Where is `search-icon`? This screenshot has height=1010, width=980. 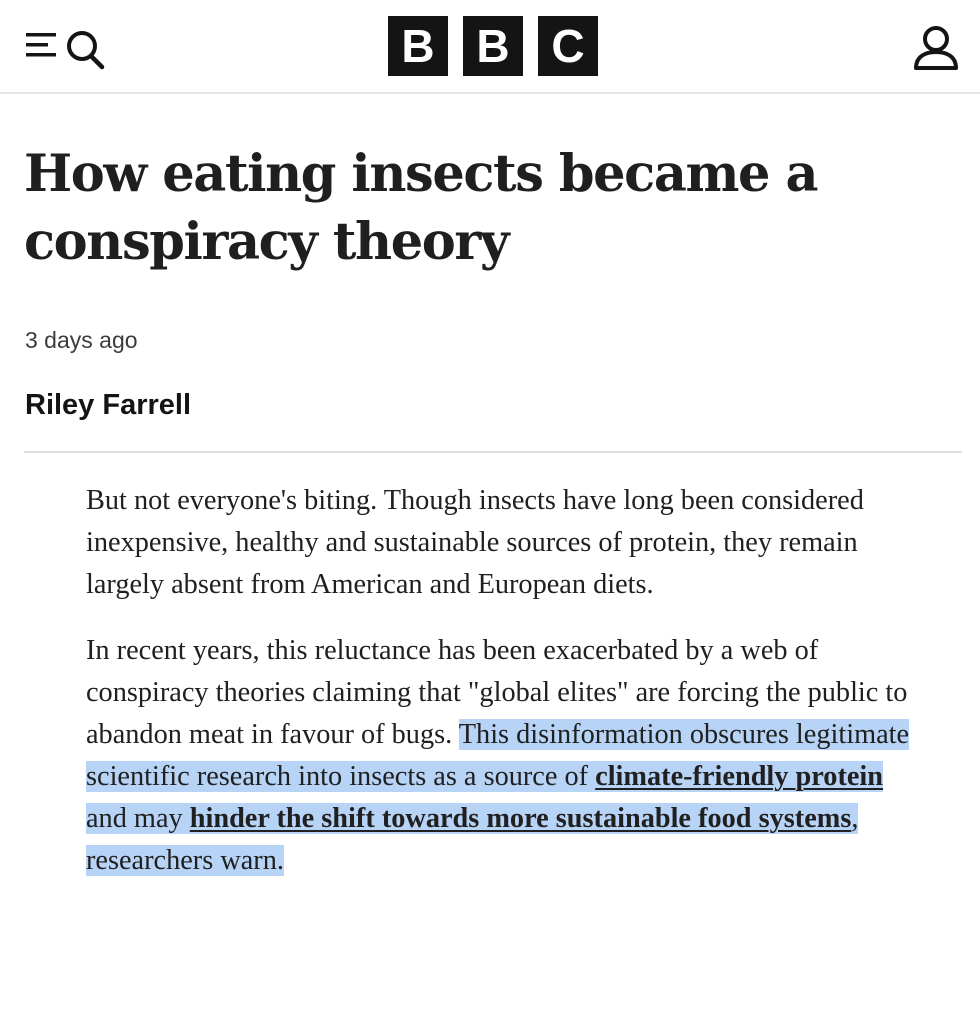 search-icon is located at coordinates (86, 50).